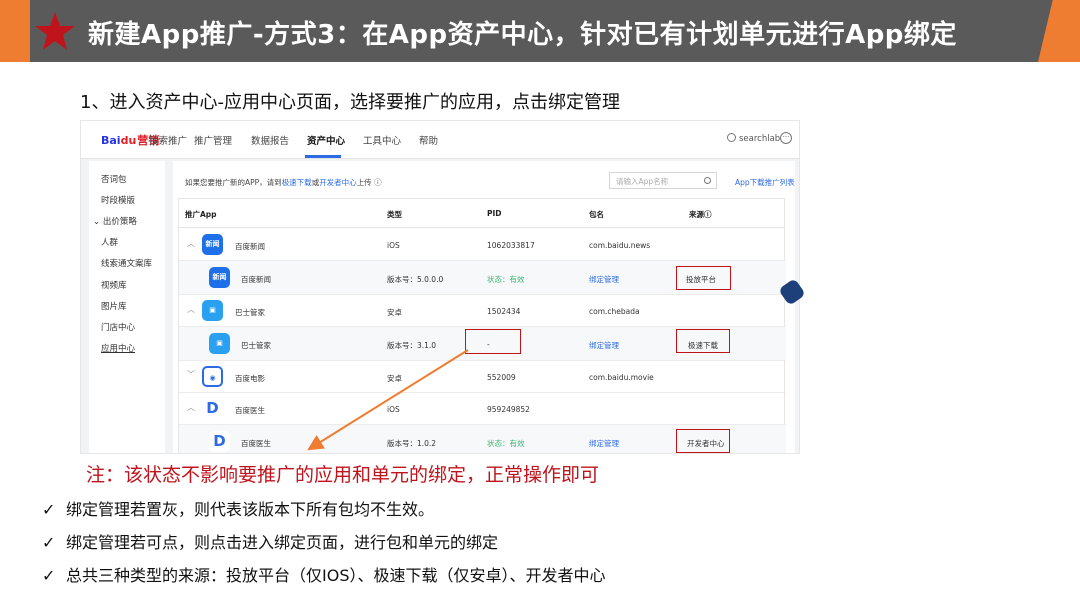  Describe the element at coordinates (282, 542) in the screenshot. I see `bullet-text: 绑定管理若可点，则点击进入绑定页面，进行包和单元的绑定` at that location.